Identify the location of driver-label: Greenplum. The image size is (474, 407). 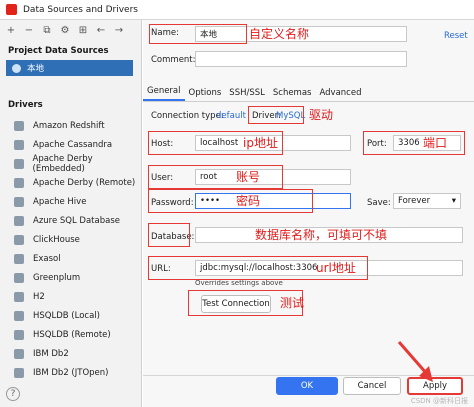
(57, 277).